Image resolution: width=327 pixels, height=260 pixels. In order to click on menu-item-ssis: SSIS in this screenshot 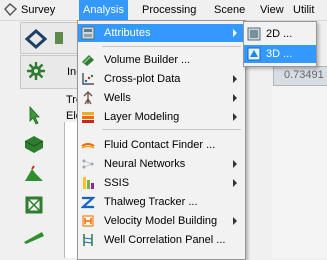, I will do `click(161, 183)`.